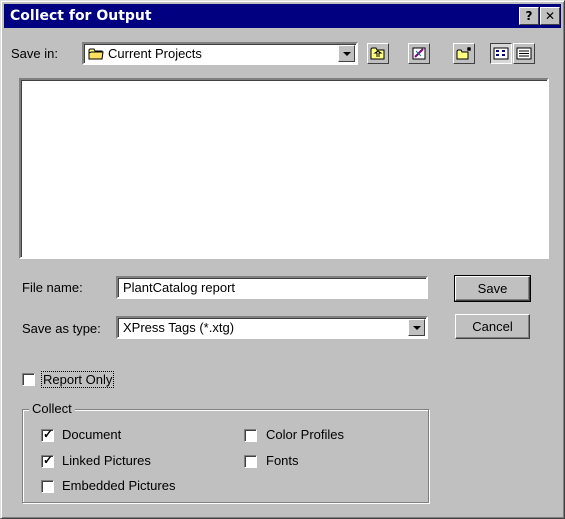 The height and width of the screenshot is (519, 565). I want to click on save-in-value: Current Projects, so click(155, 53).